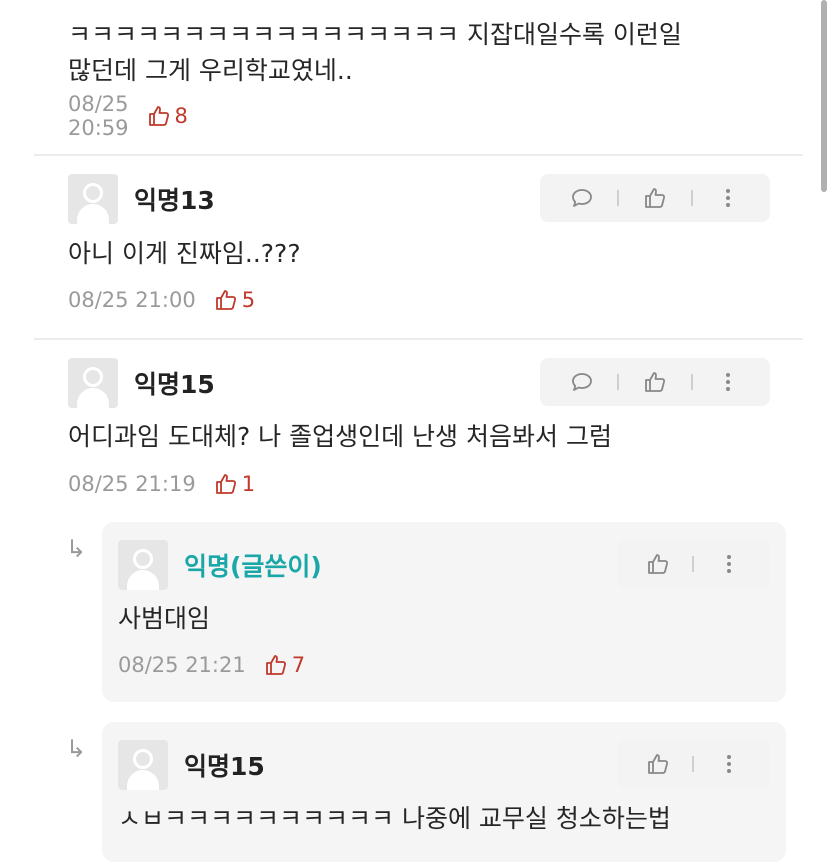 The image size is (835, 862). I want to click on commenter-name: 익명13, so click(174, 200).